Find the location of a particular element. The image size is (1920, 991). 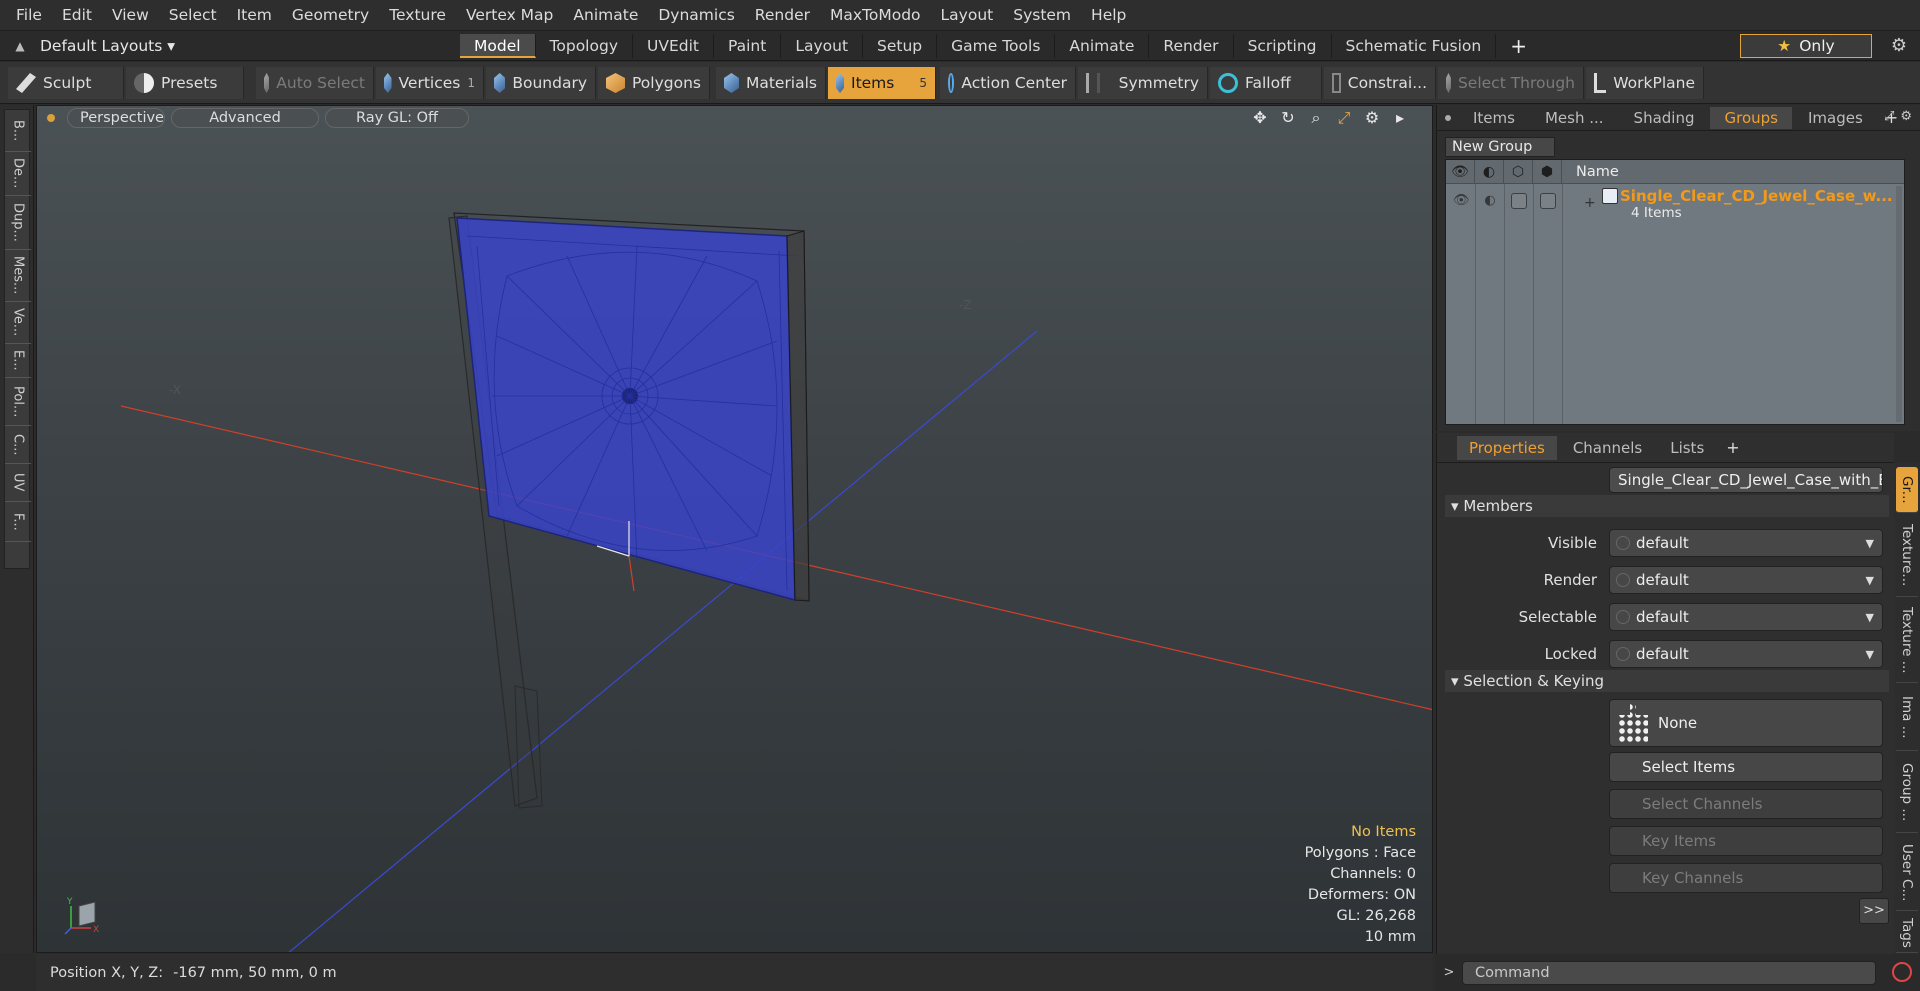

tab-scripting: Scripting is located at coordinates (1283, 45).